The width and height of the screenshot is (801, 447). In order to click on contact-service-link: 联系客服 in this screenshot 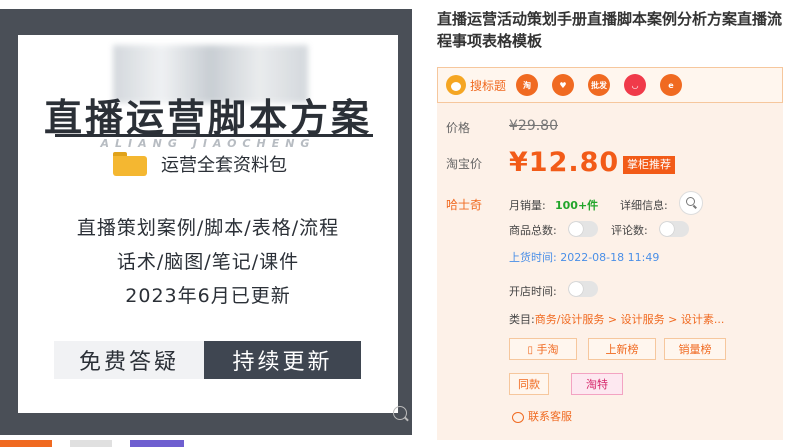, I will do `click(542, 416)`.